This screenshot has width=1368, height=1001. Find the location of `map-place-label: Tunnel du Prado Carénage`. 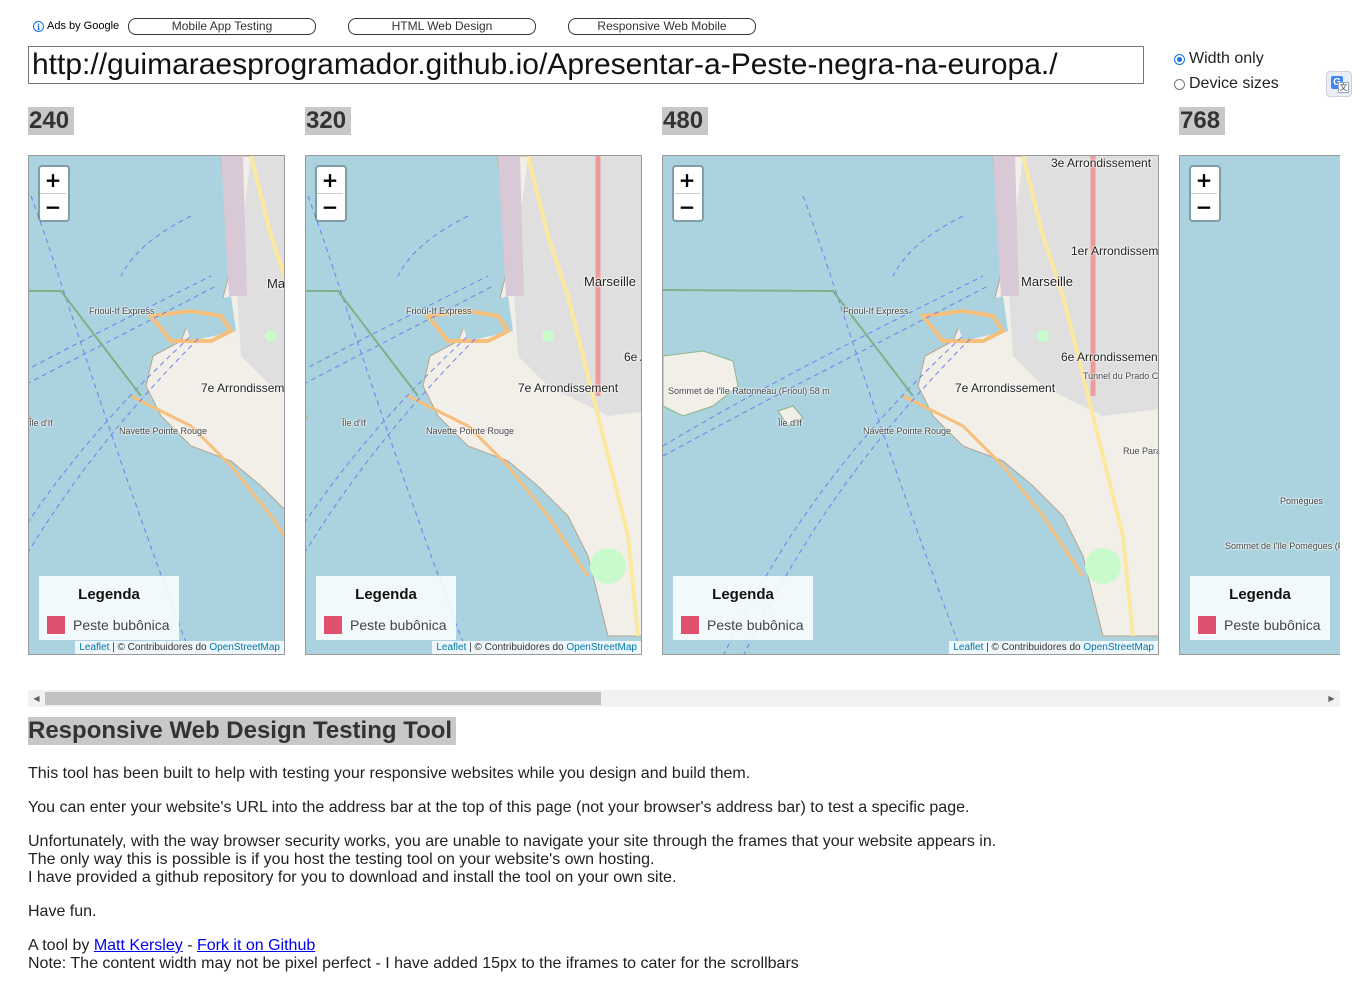

map-place-label: Tunnel du Prado Carénage is located at coordinates (1121, 376).